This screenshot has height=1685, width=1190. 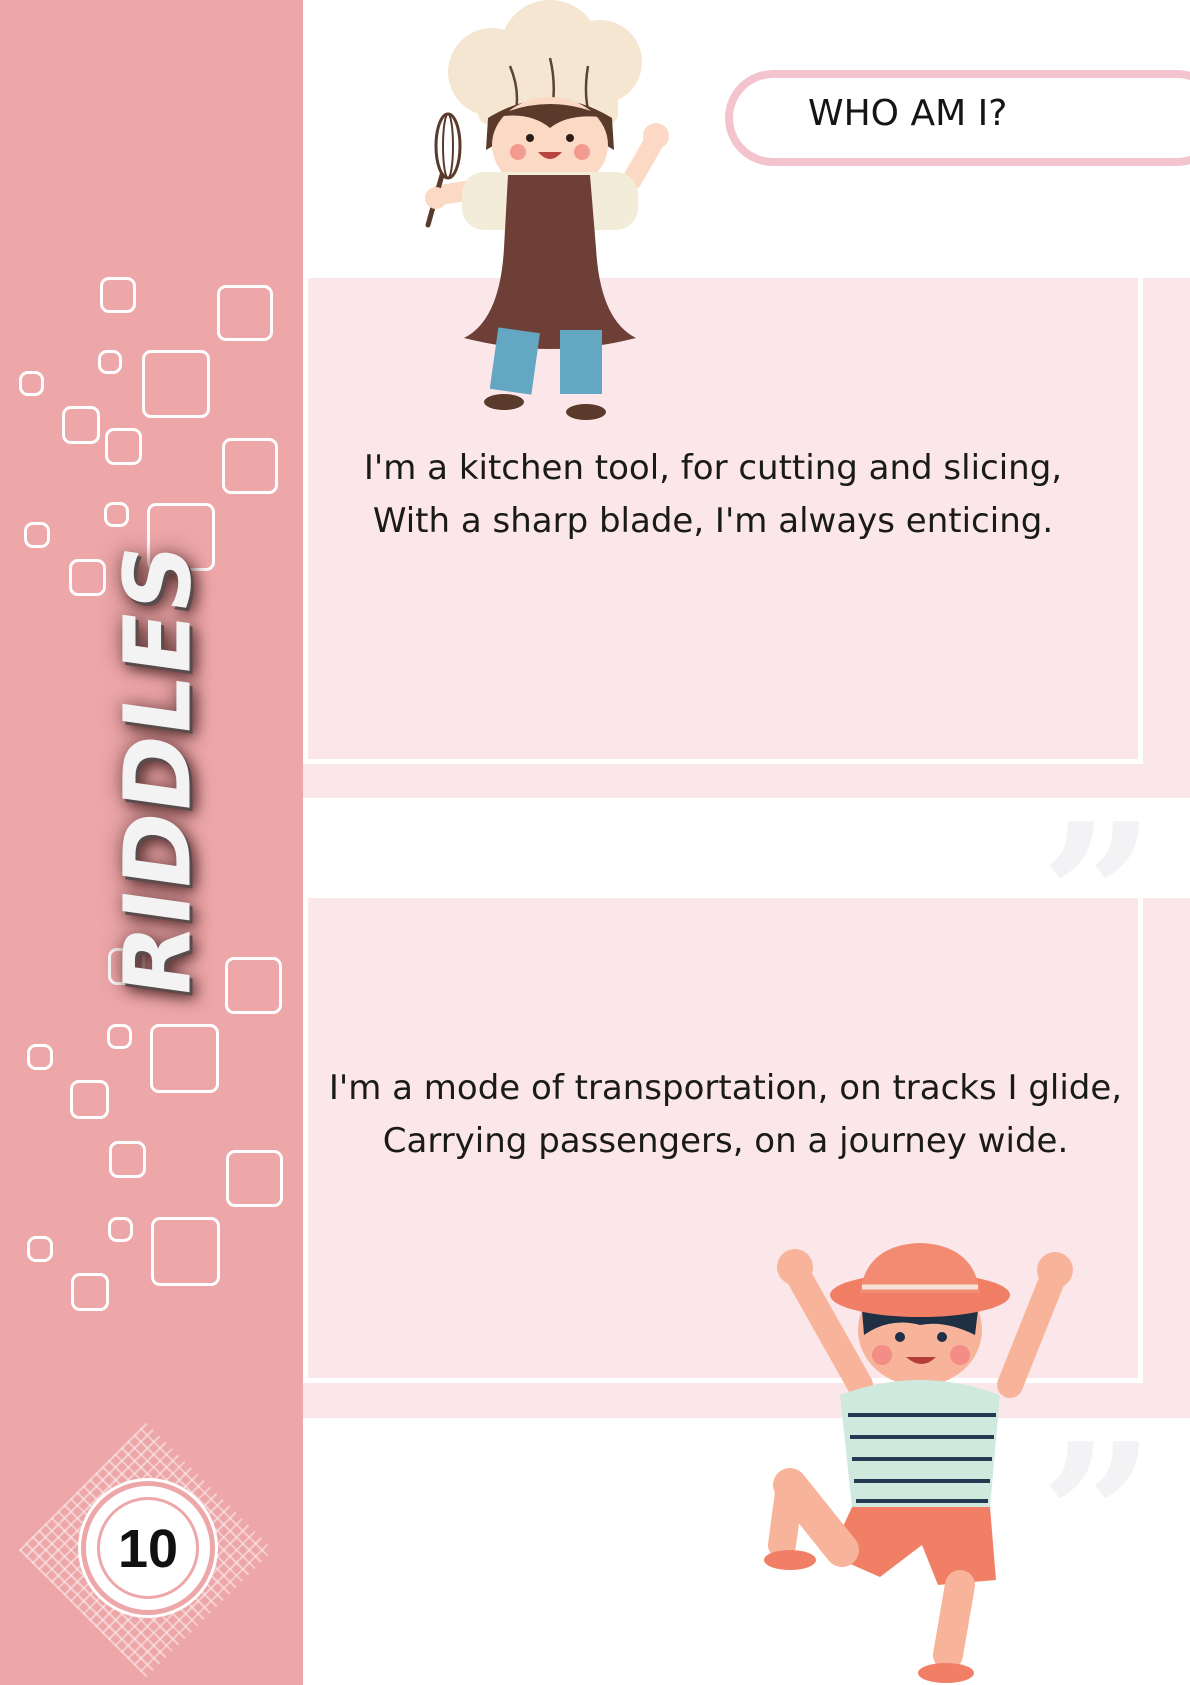 I want to click on page-number-badge: 10, so click(x=148, y=1548).